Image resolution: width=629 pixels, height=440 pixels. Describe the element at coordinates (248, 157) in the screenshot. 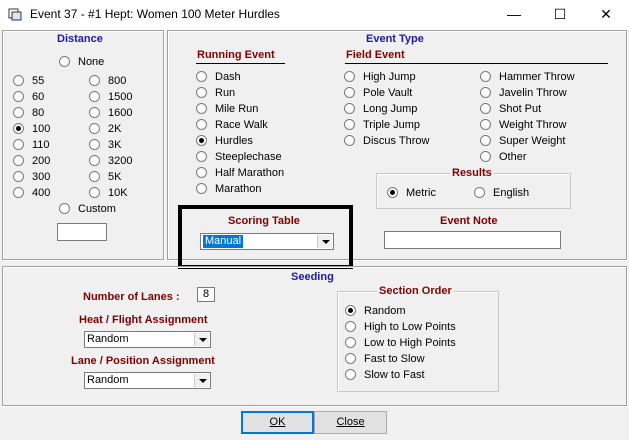

I see `radio-label: Steeplechase` at that location.